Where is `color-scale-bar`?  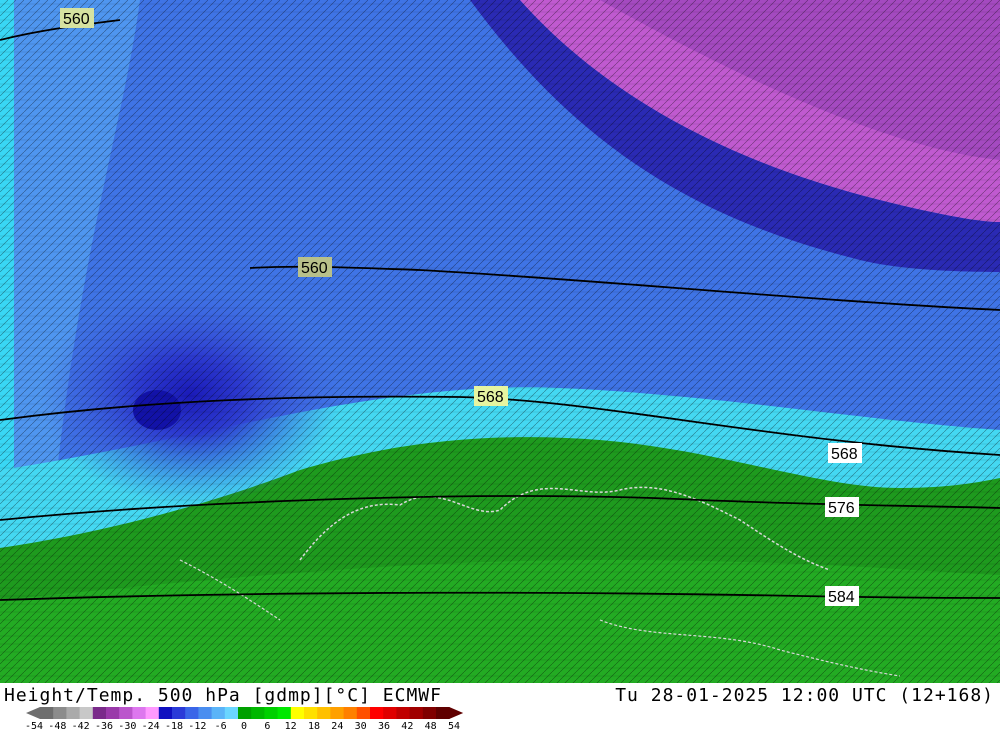 color-scale-bar is located at coordinates (245, 713).